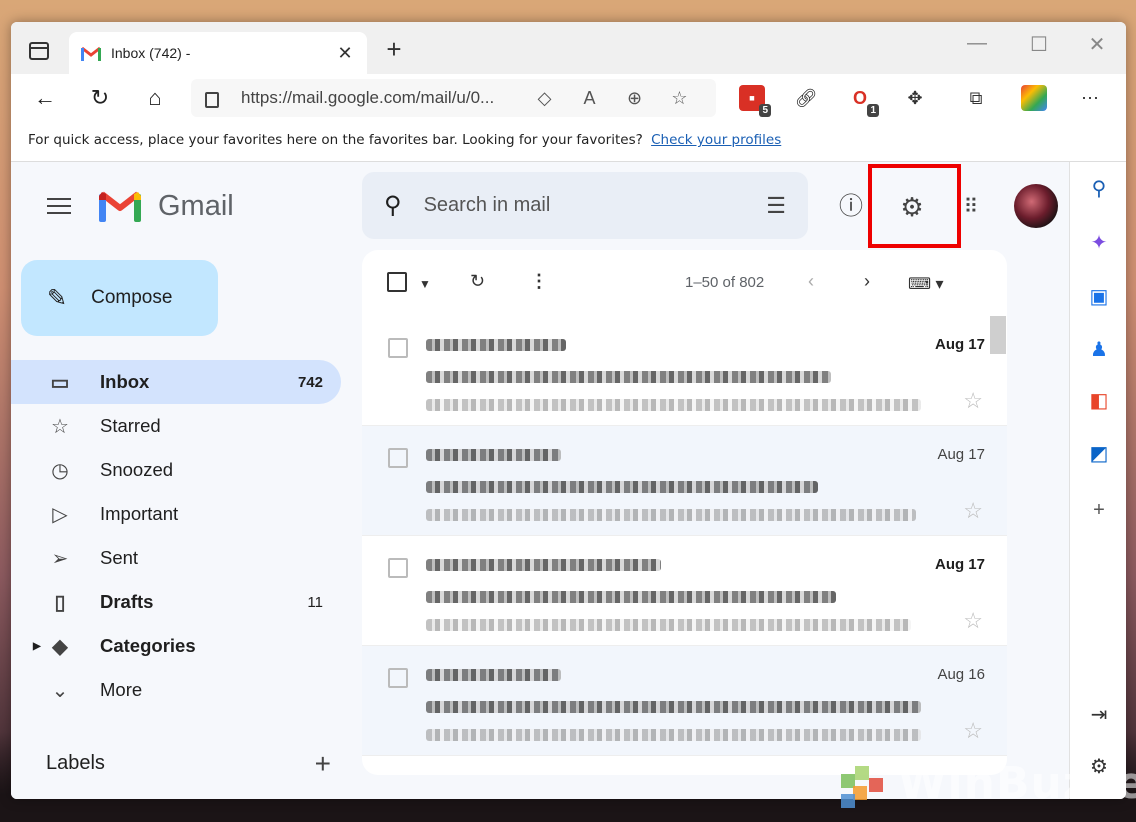  I want to click on send-icon: ➢, so click(60, 558).